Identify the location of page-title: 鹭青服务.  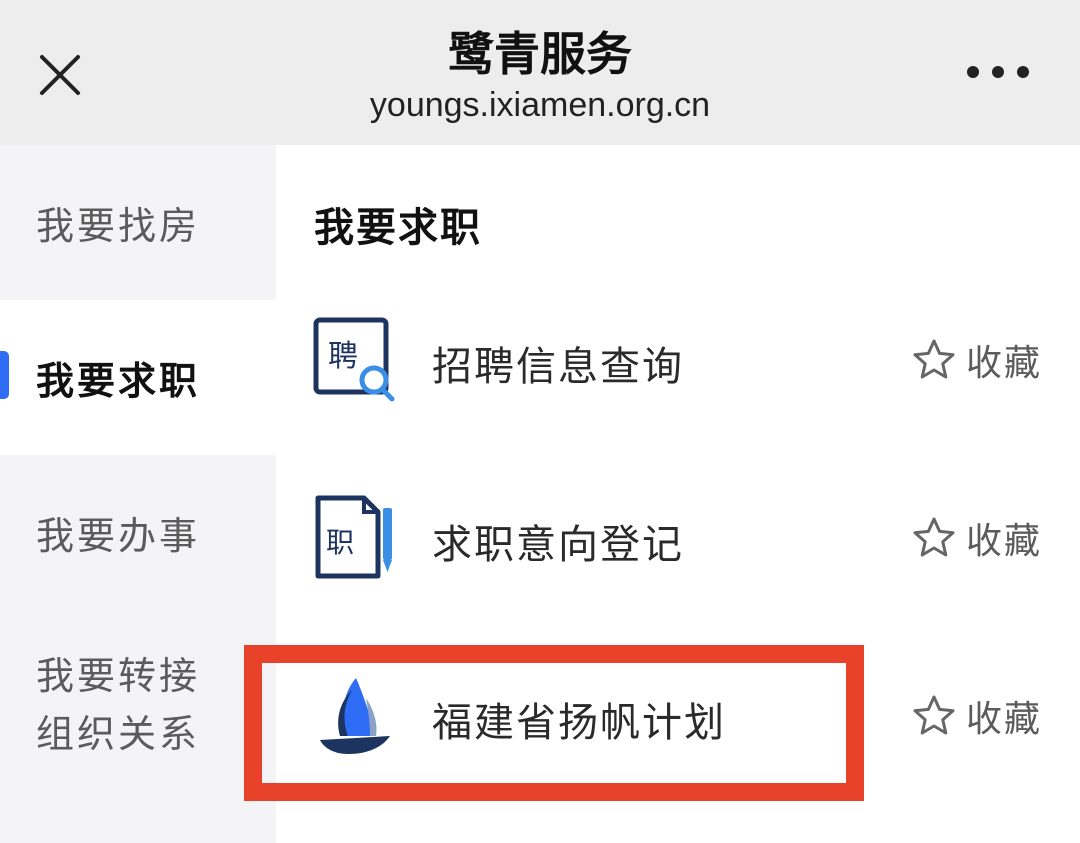
(540, 54).